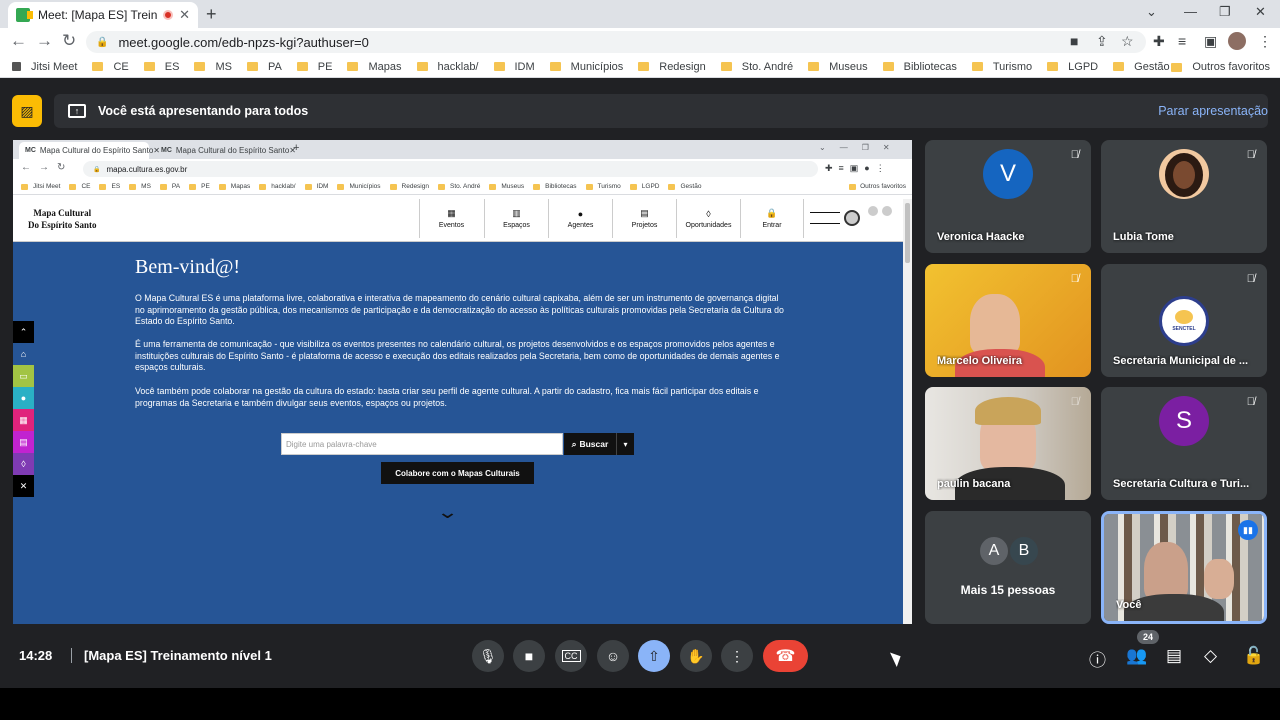 The height and width of the screenshot is (720, 1280). I want to click on sidepanel-icon: ▣, so click(1210, 41).